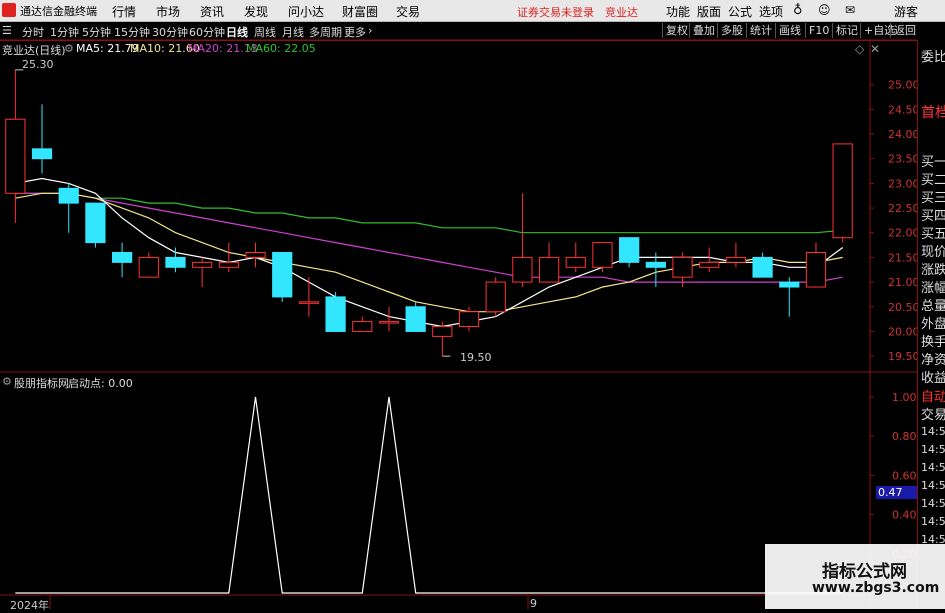 The width and height of the screenshot is (945, 613). I want to click on side-row: 买二, so click(933, 180).